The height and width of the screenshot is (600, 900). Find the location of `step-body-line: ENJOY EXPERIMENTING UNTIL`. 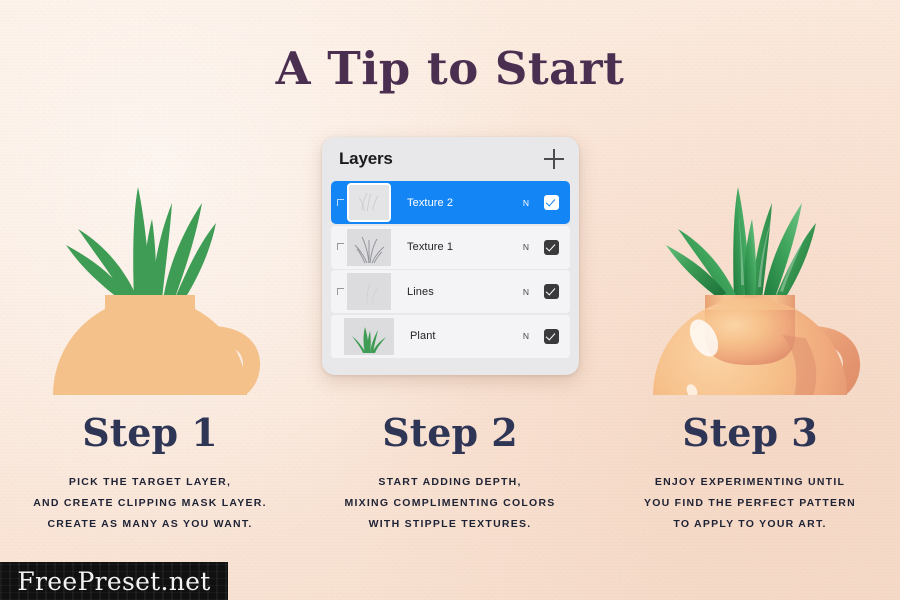

step-body-line: ENJOY EXPERIMENTING UNTIL is located at coordinates (750, 482).